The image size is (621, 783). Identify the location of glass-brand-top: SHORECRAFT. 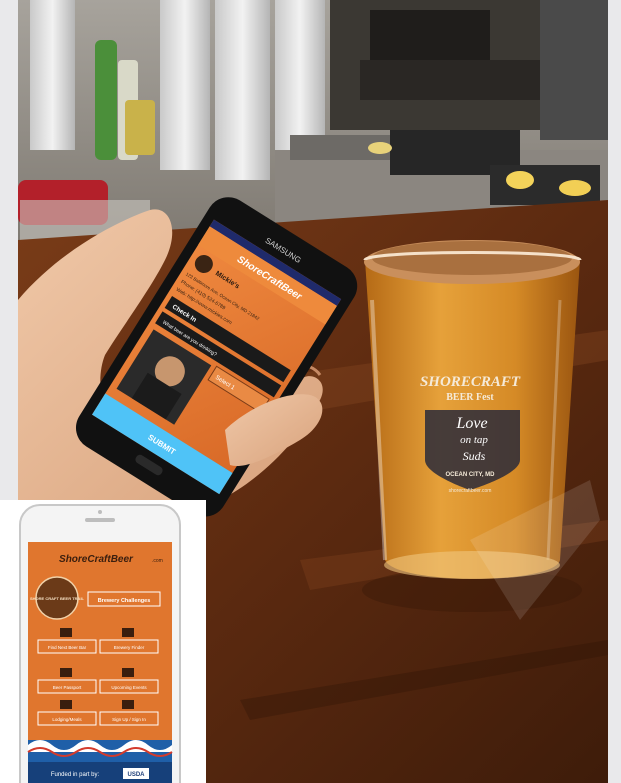
(470, 382).